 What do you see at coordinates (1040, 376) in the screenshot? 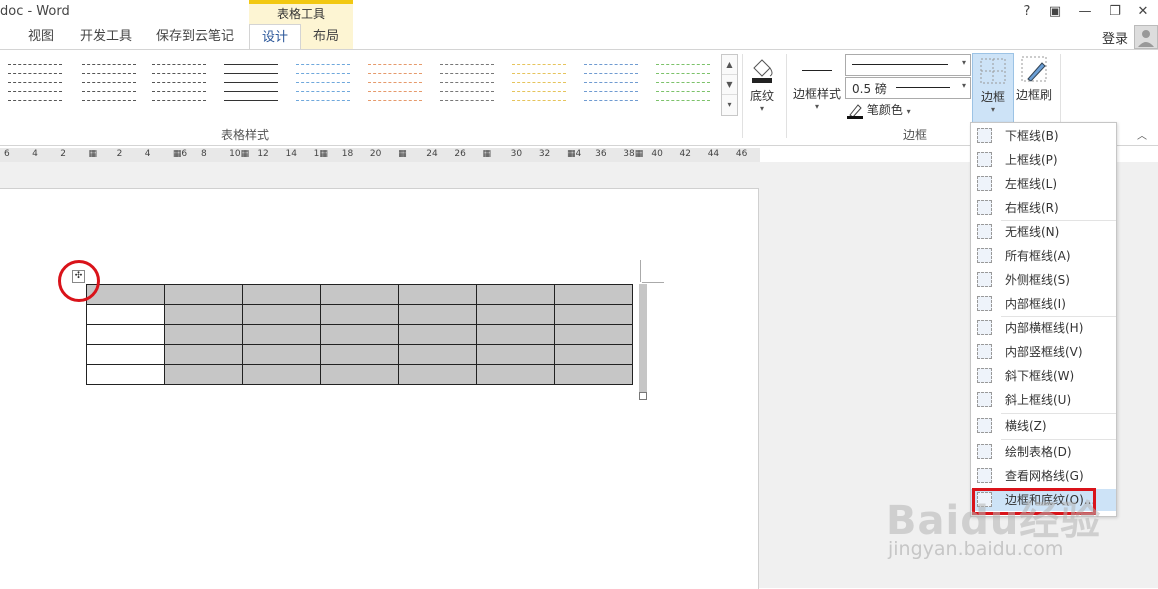
I see `menu-item-label: 斜下框线(W)` at bounding box center [1040, 376].